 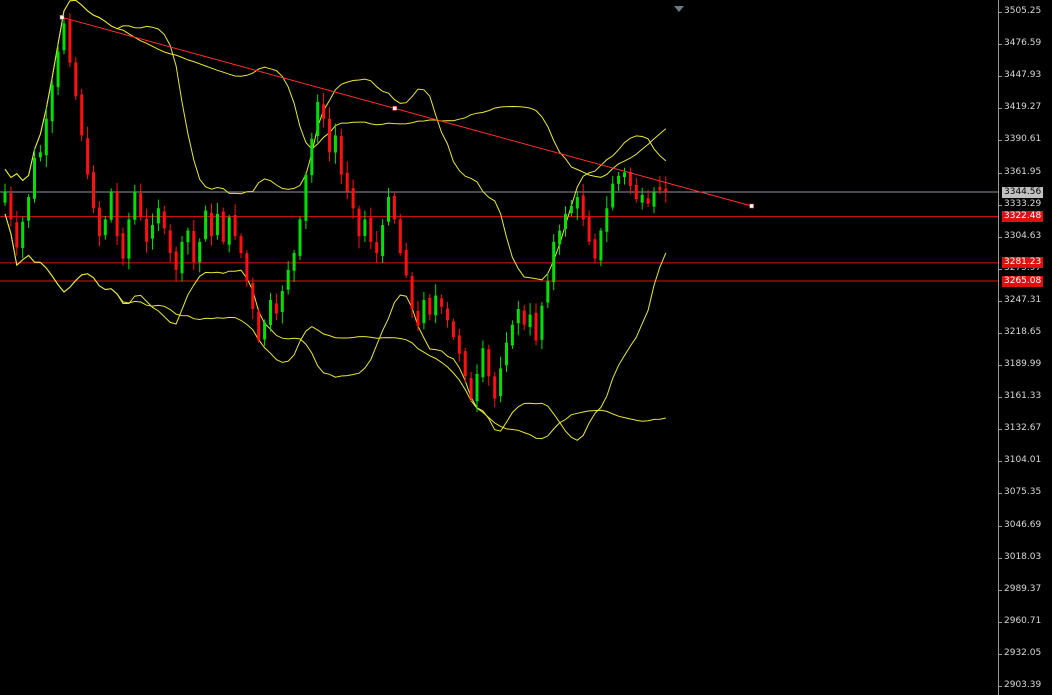 I want to click on price-tick-label: 3247.31, so click(x=1023, y=299).